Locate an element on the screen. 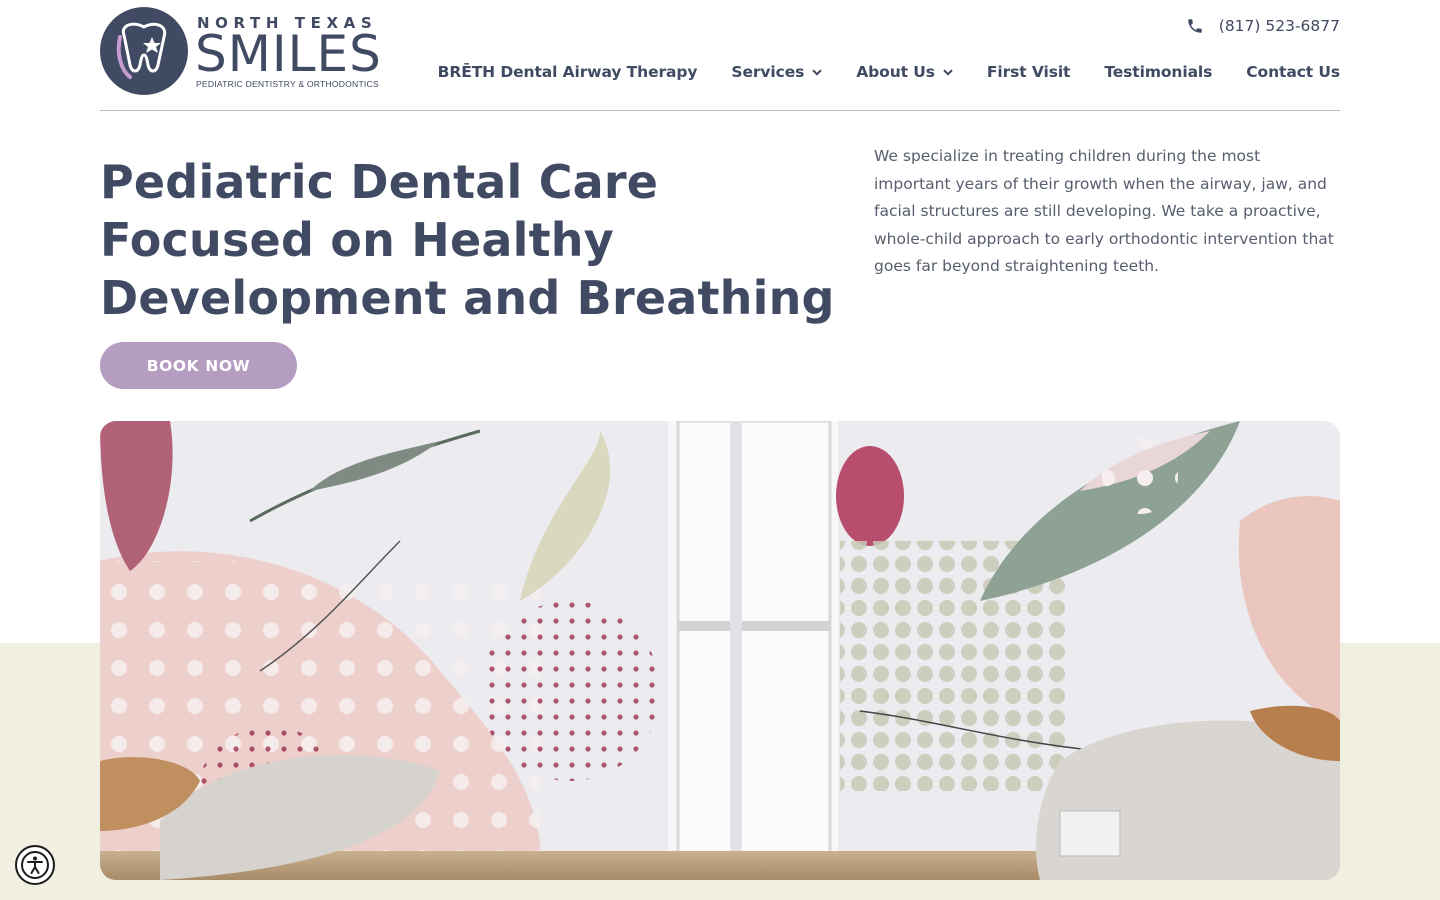 The width and height of the screenshot is (1440, 900). phone-icon is located at coordinates (1195, 26).